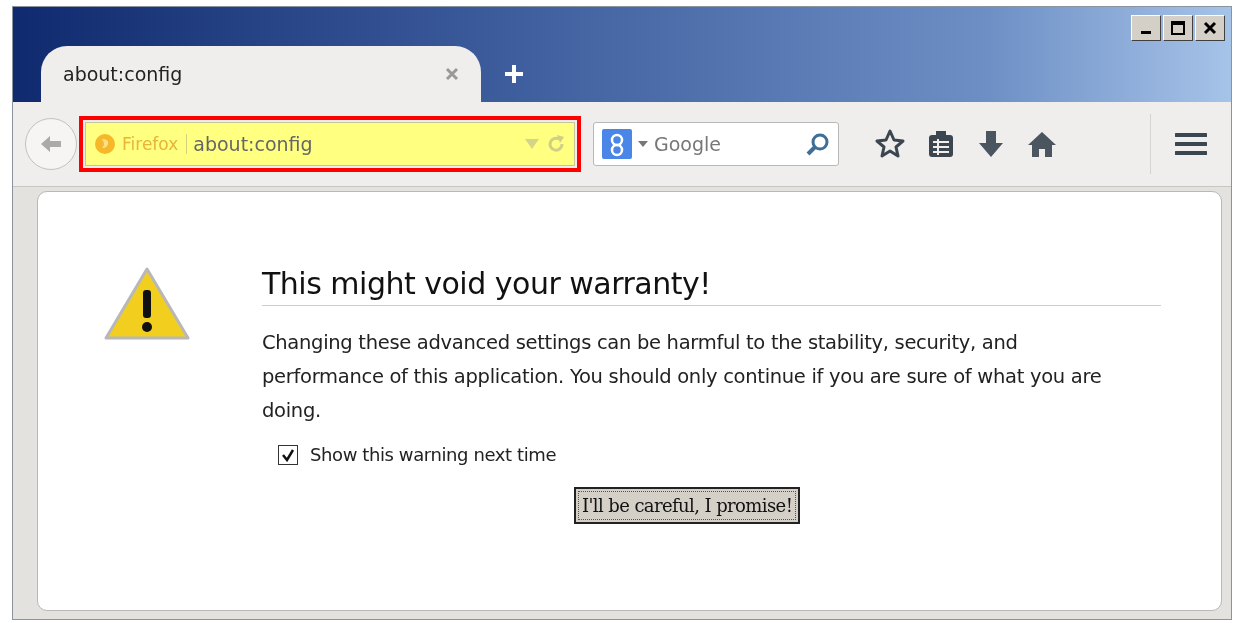  I want to click on home-icon, so click(1042, 144).